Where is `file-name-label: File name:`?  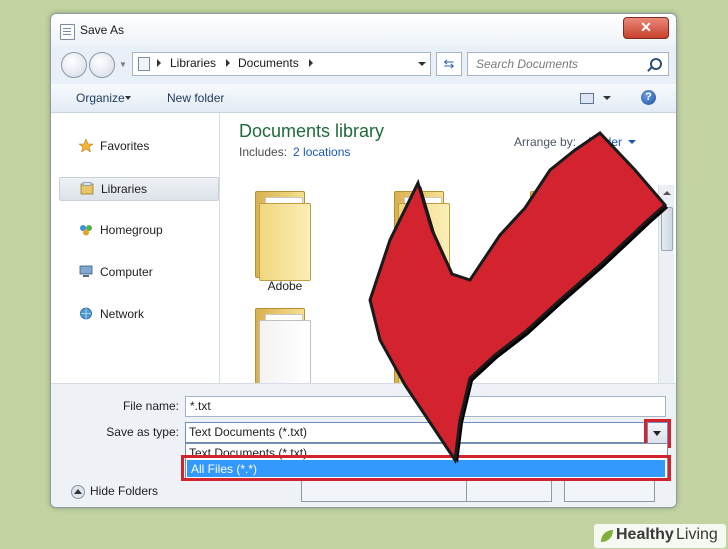
file-name-label: File name: is located at coordinates (150, 406).